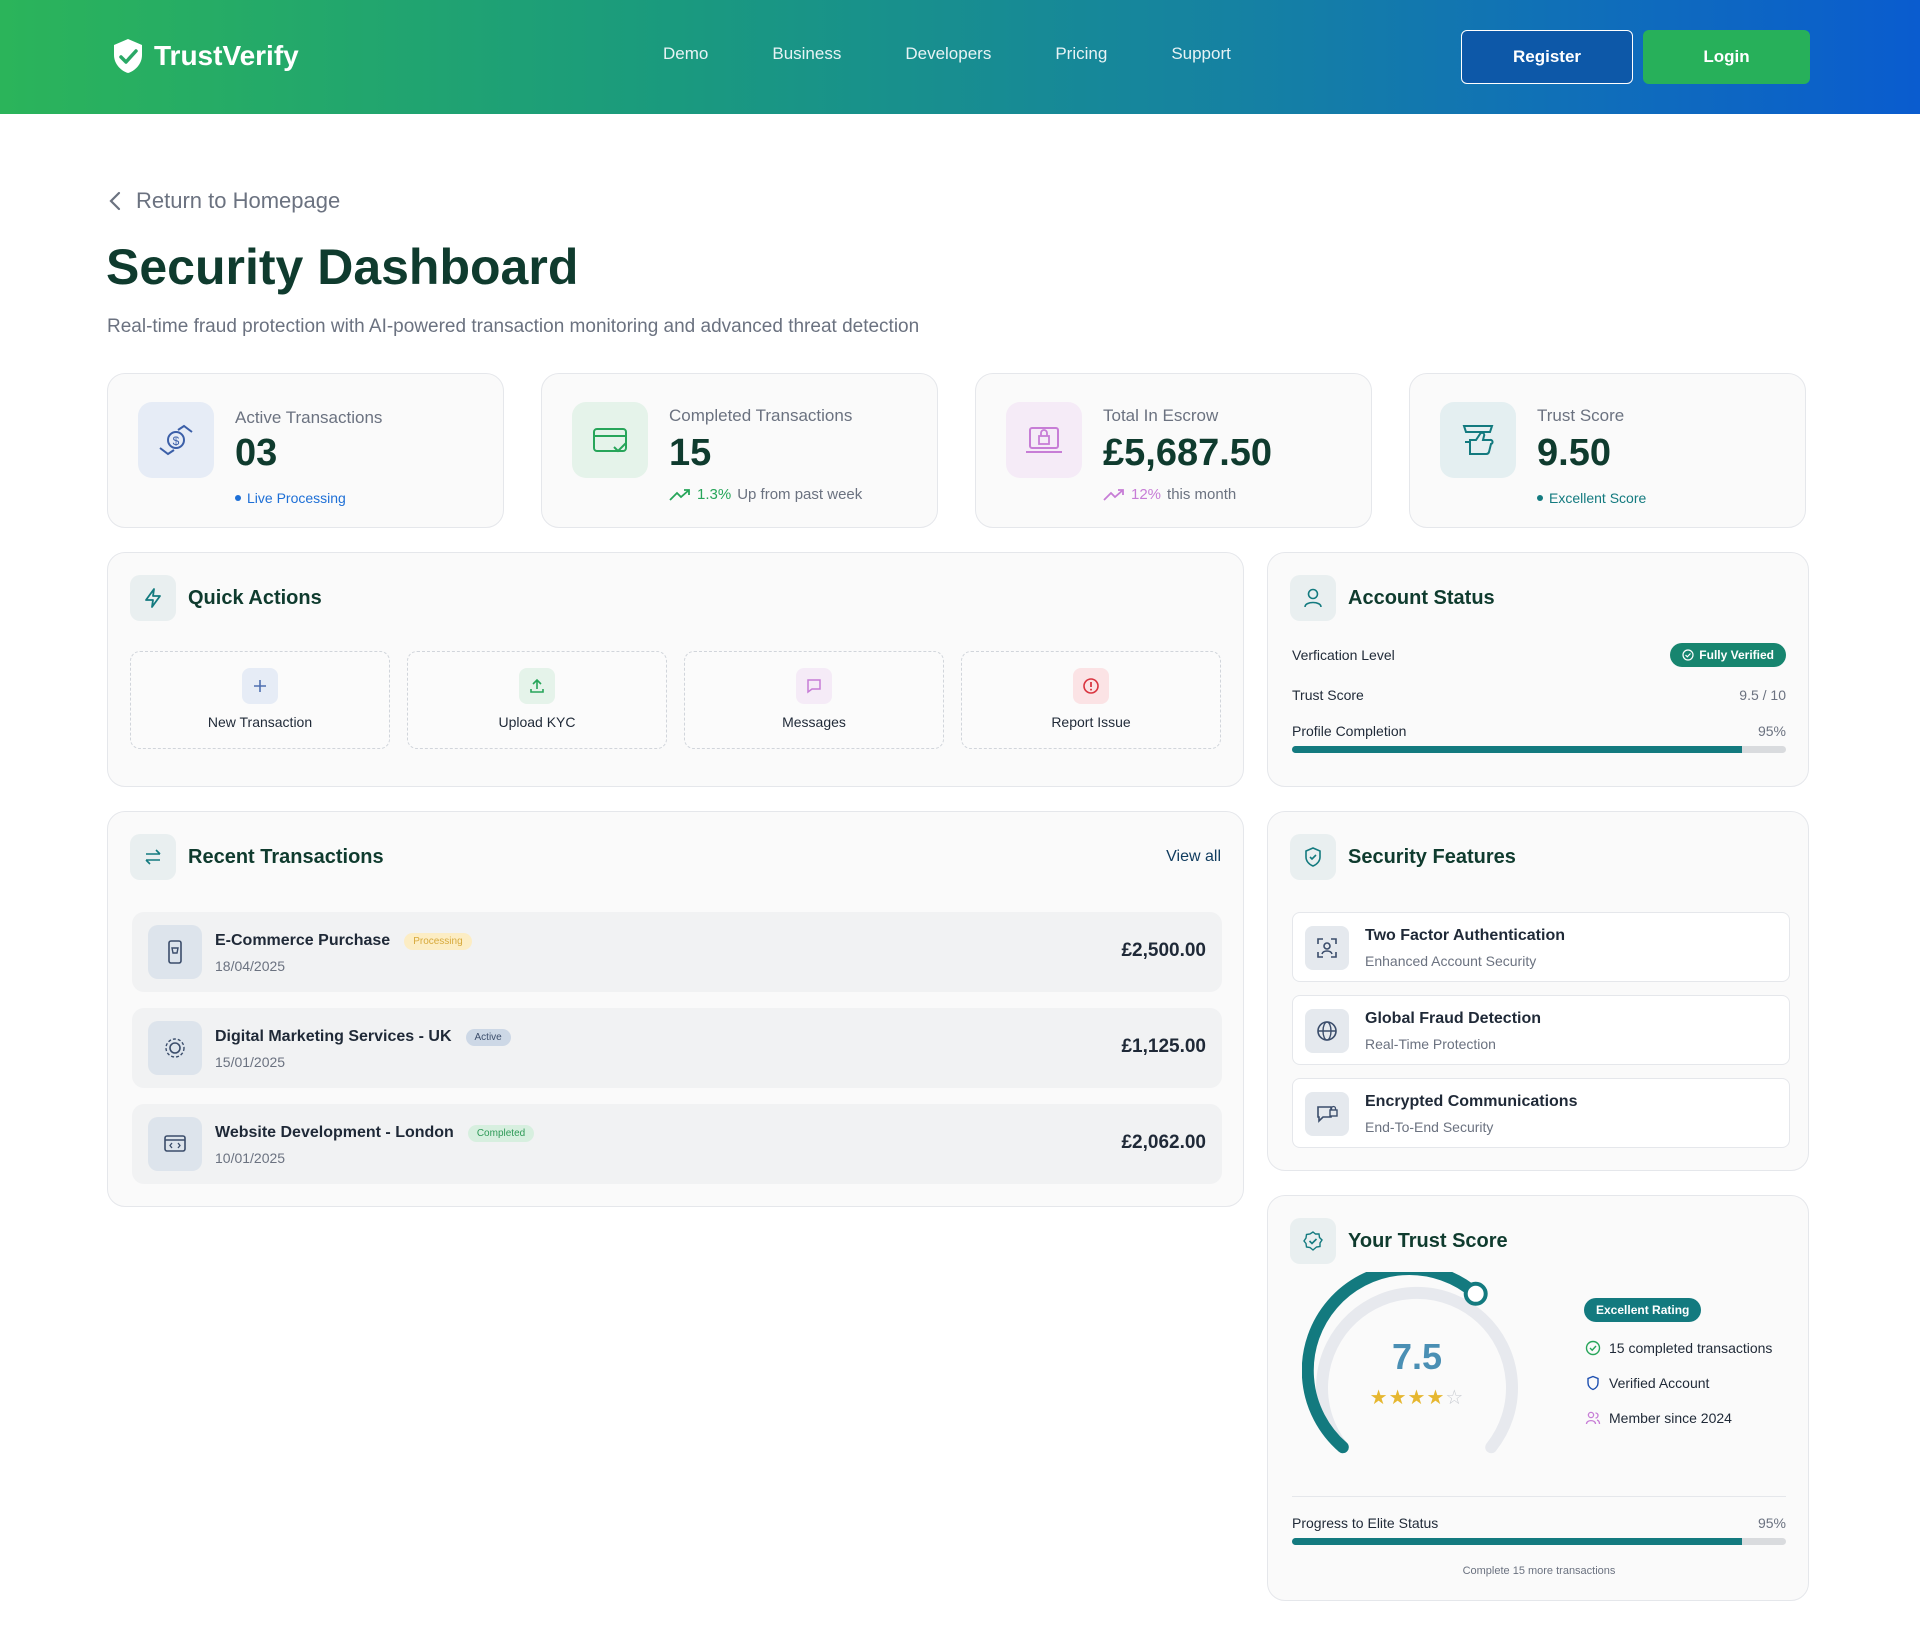 The height and width of the screenshot is (1635, 1920). Describe the element at coordinates (1421, 597) in the screenshot. I see `section-title: Account Status` at that location.